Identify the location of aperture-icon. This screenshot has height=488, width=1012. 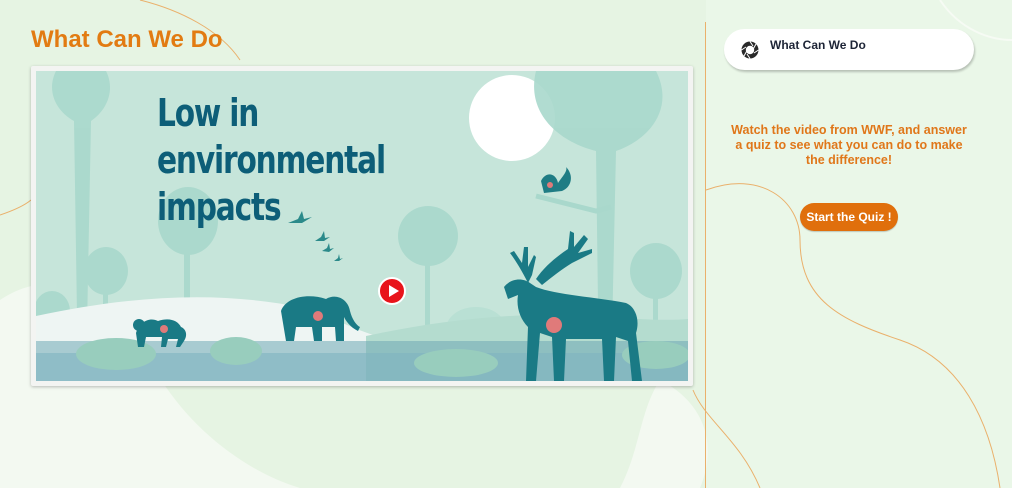
(750, 50).